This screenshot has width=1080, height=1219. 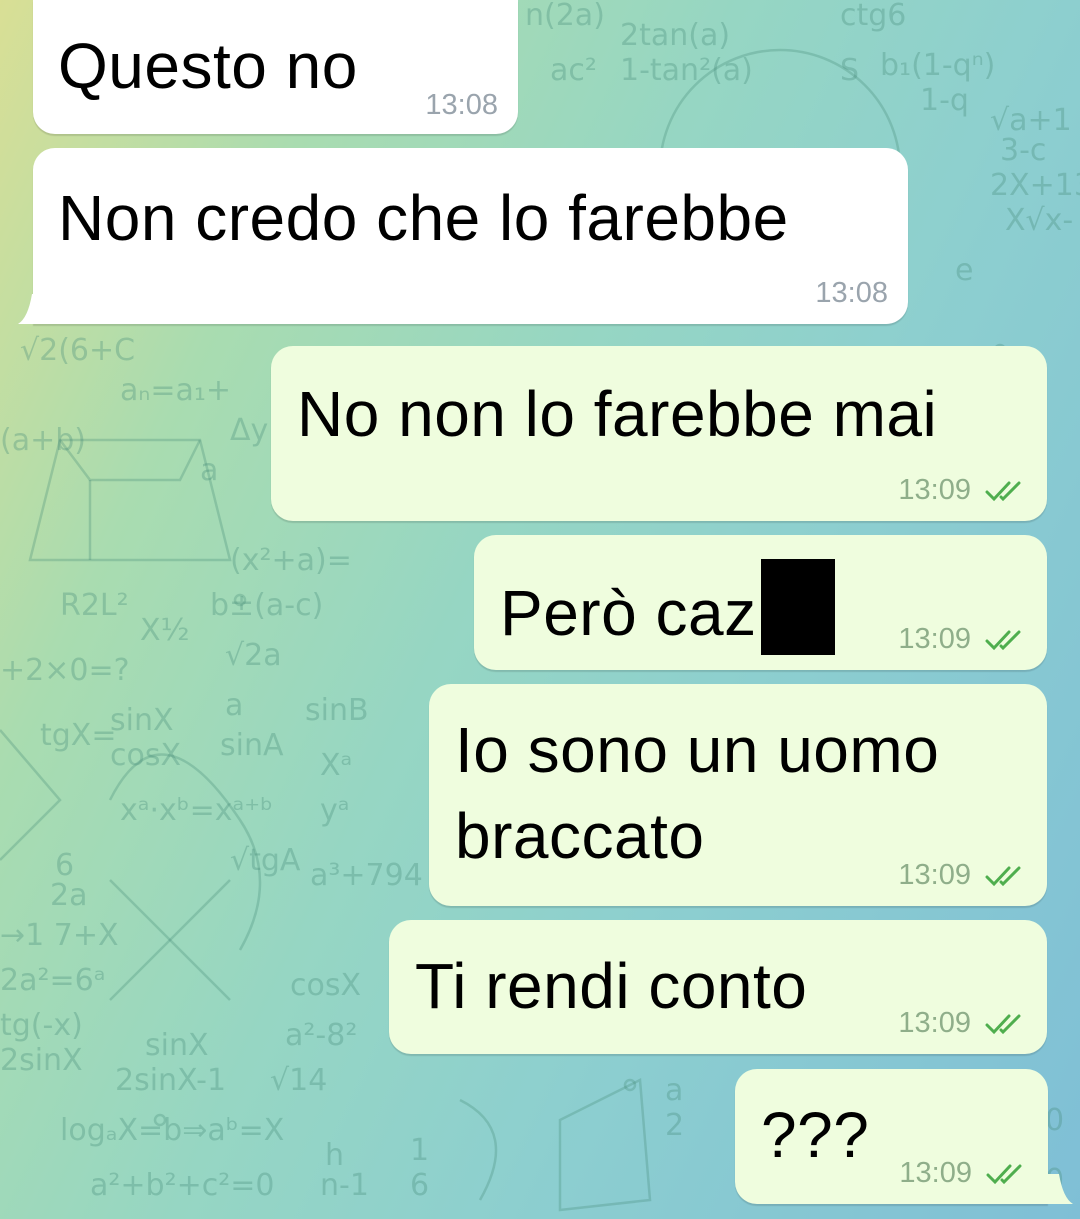 I want to click on svg-text: √14, so click(x=298, y=1080).